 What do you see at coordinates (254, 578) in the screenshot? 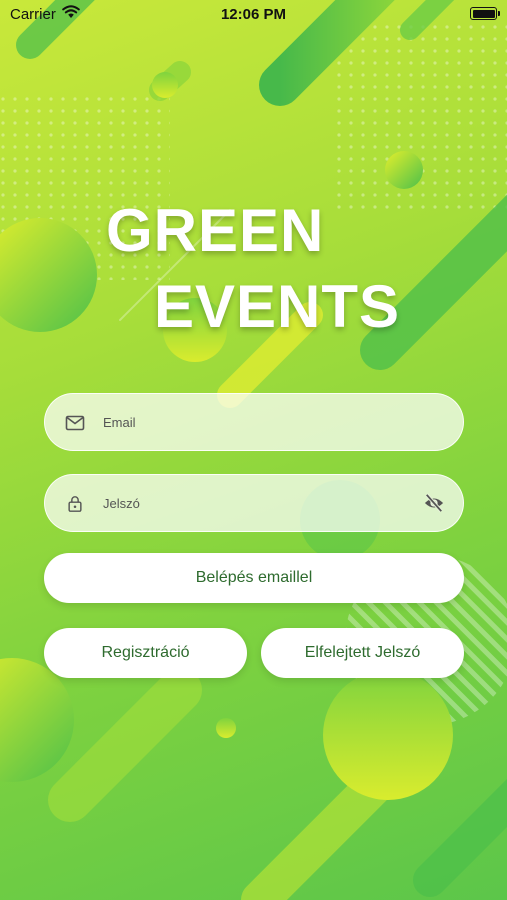
I see `login-button: Belépés emaillel` at bounding box center [254, 578].